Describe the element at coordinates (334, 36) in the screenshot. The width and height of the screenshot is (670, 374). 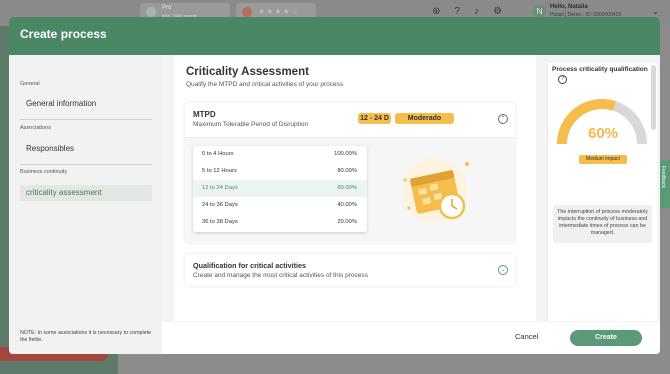
I see `modal-header: Create process` at that location.